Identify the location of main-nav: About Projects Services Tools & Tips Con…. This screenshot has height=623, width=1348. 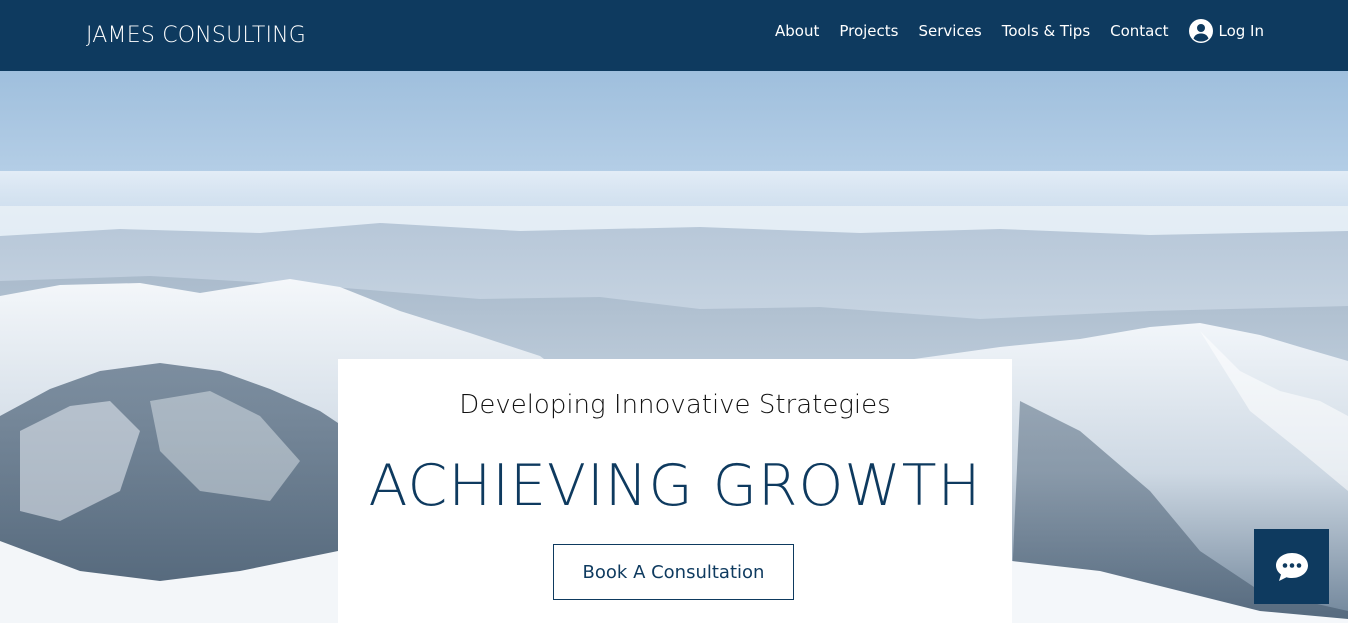
(1009, 31).